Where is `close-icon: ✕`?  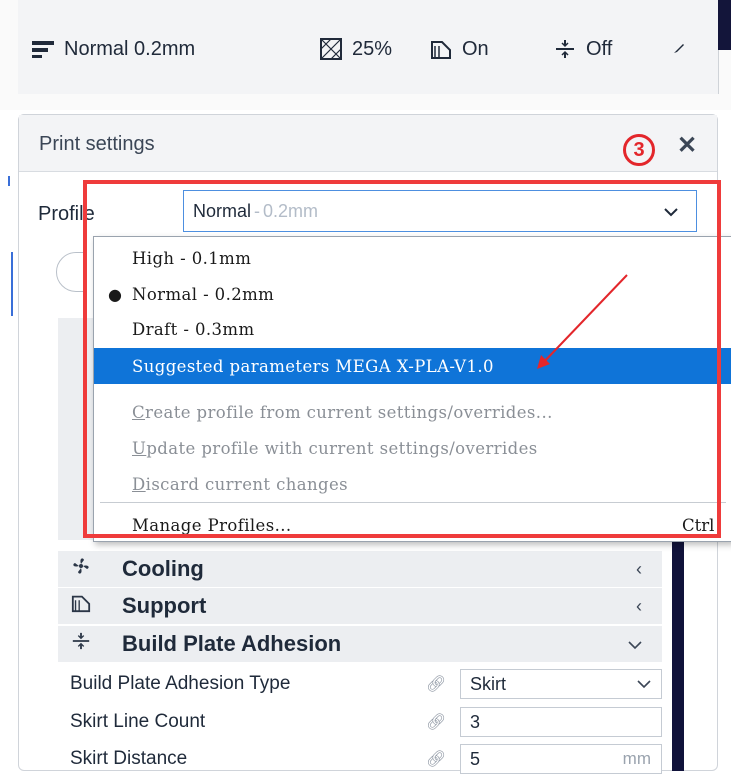
close-icon: ✕ is located at coordinates (687, 145).